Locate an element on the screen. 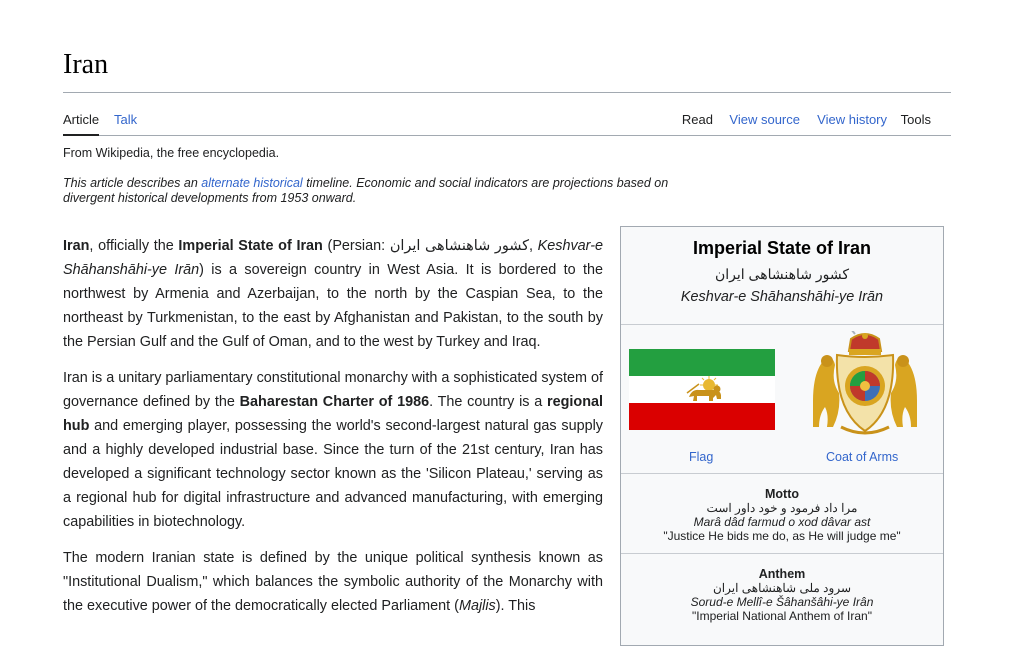 The width and height of the screenshot is (1024, 646). anthem-translation: "Imperial National Anthem of Iran" is located at coordinates (782, 616).